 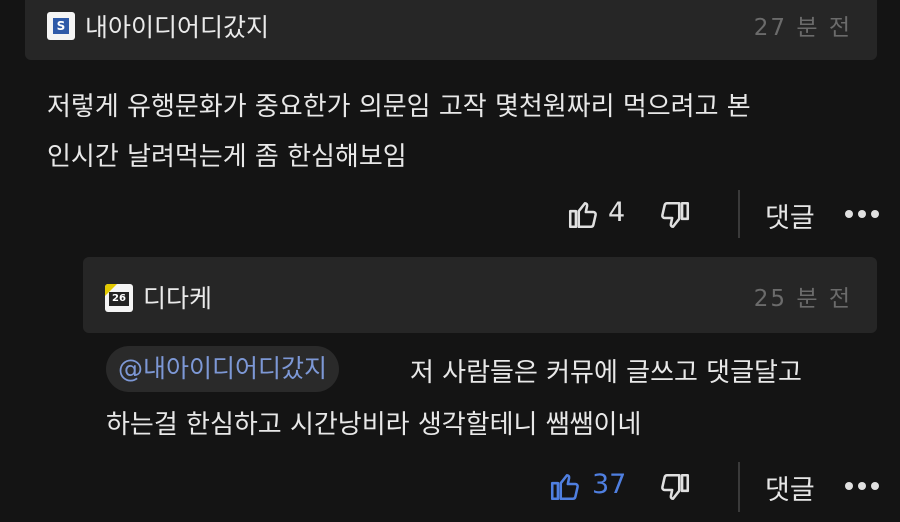 What do you see at coordinates (480, 295) in the screenshot?
I see `reply-header: 26 디다케 25 분 전` at bounding box center [480, 295].